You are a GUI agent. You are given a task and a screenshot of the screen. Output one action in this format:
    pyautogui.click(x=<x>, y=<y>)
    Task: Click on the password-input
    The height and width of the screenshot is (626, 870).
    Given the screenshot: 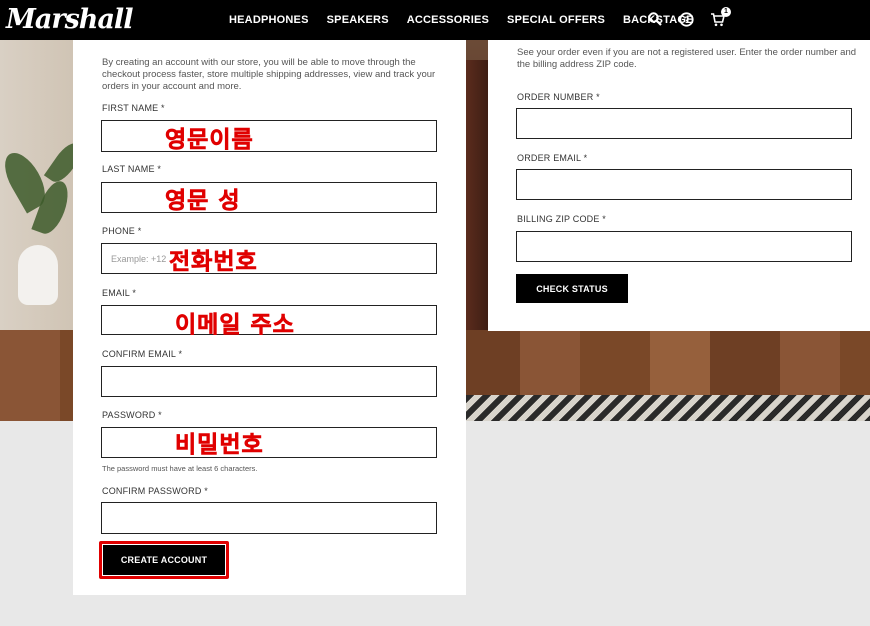 What is the action you would take?
    pyautogui.click(x=269, y=442)
    